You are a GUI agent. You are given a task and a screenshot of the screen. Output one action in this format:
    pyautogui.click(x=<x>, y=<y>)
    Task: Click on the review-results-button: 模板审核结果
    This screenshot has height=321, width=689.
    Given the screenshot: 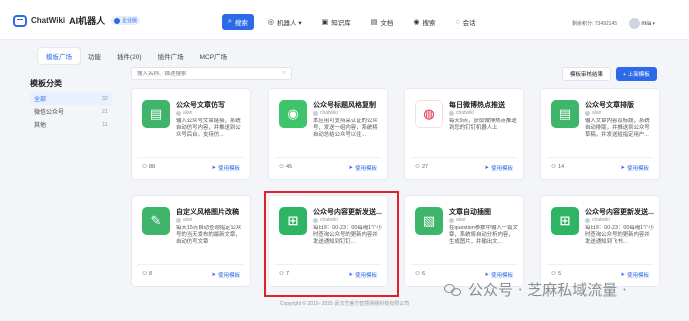 What is the action you would take?
    pyautogui.click(x=587, y=74)
    